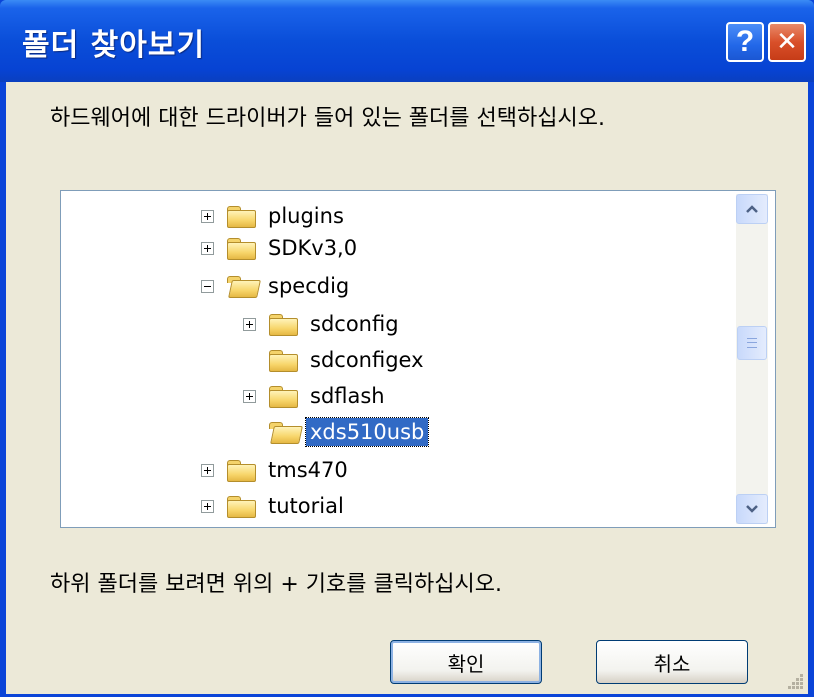  I want to click on hint-text: 하위 폴더를 보려면 위의 + 기호를 클릭하십시오., so click(276, 584).